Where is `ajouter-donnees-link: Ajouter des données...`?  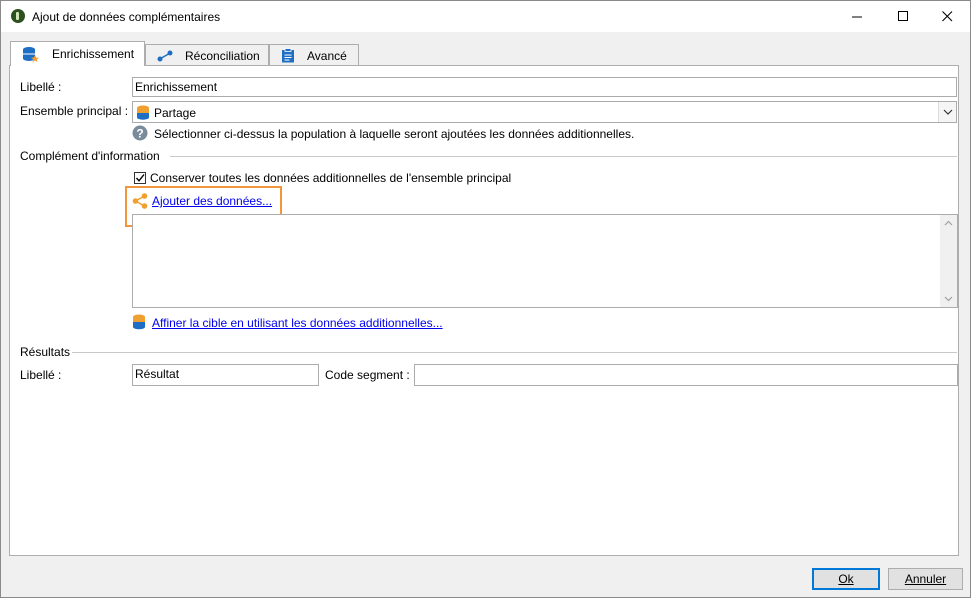
ajouter-donnees-link: Ajouter des données... is located at coordinates (212, 201).